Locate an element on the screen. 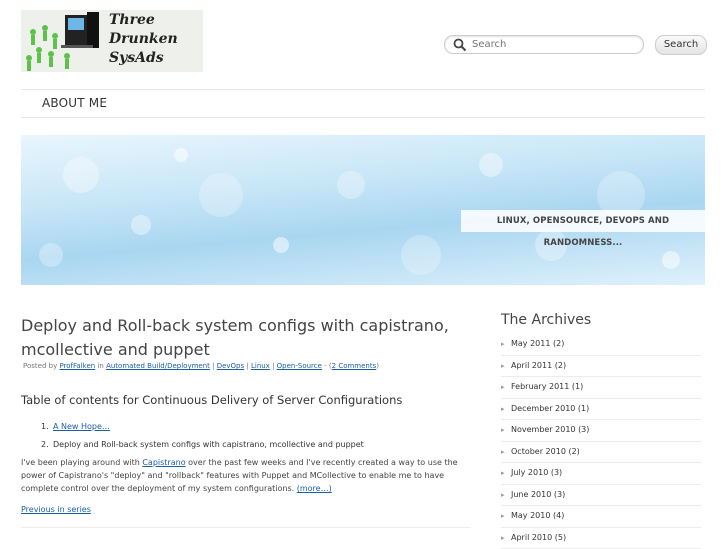 This screenshot has width=727, height=549. site-logo: Three Drunken SysAds is located at coordinates (112, 41).